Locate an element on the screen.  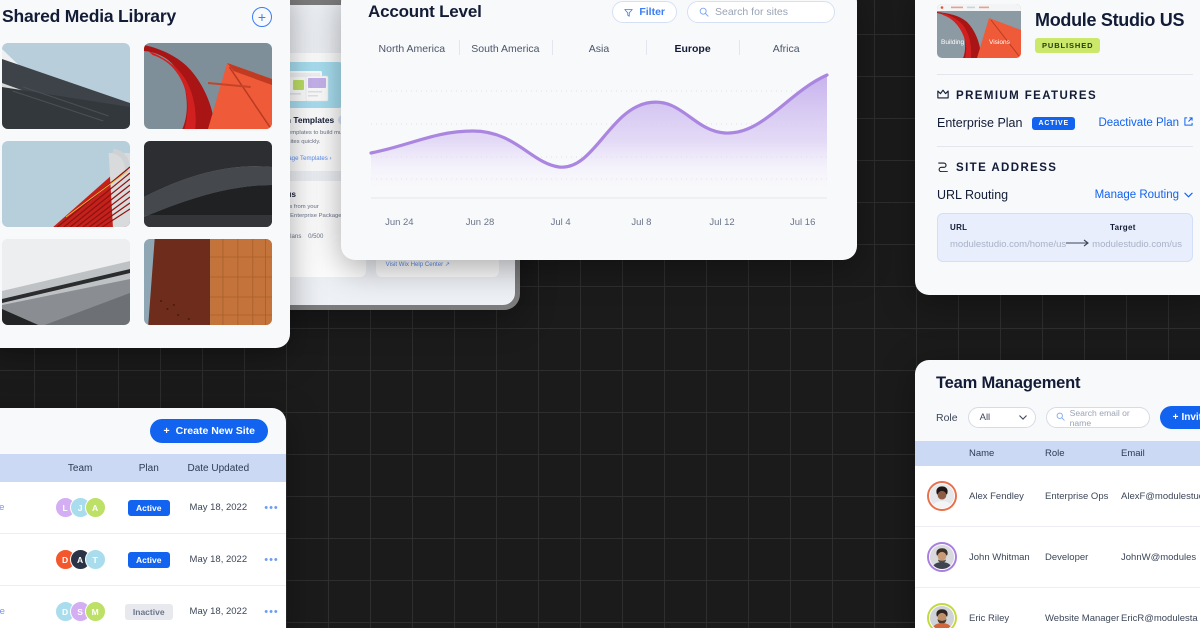
site-name: Module Studio US is located at coordinates (1110, 19).